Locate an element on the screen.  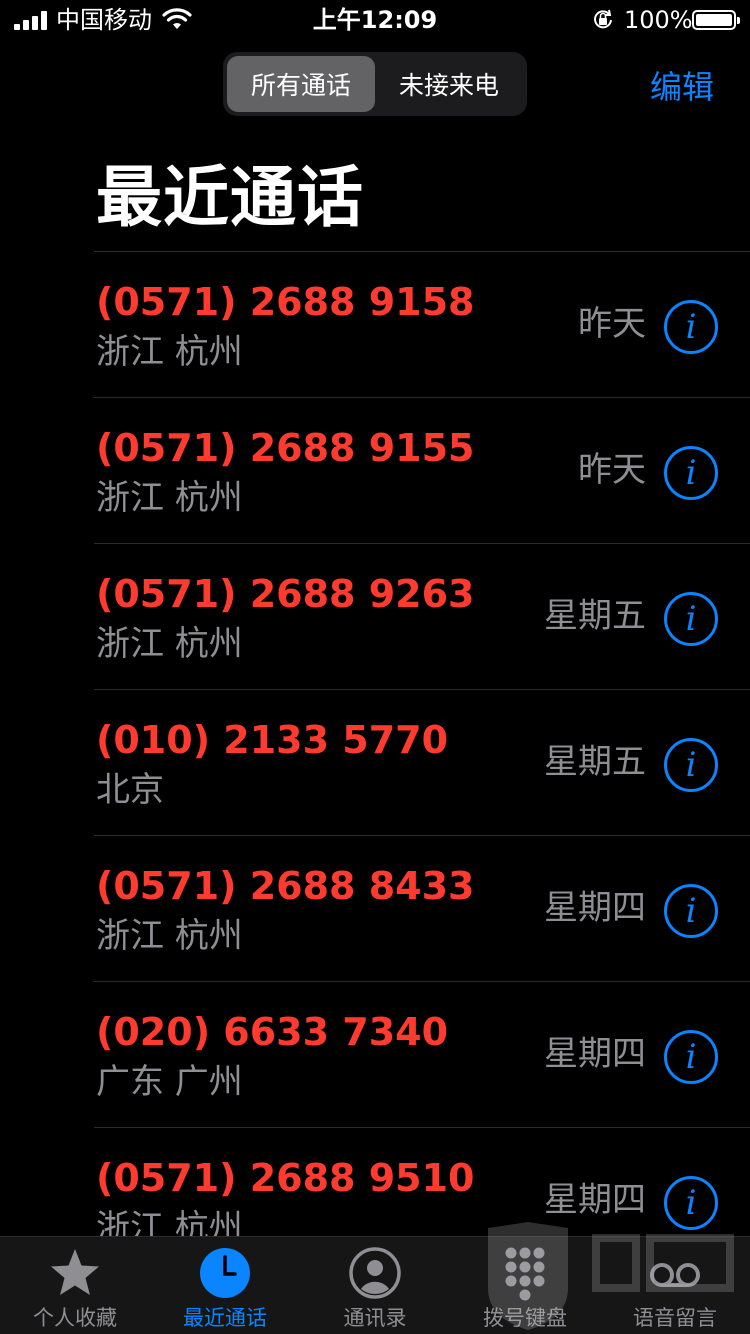
star-icon is located at coordinates (75, 1272).